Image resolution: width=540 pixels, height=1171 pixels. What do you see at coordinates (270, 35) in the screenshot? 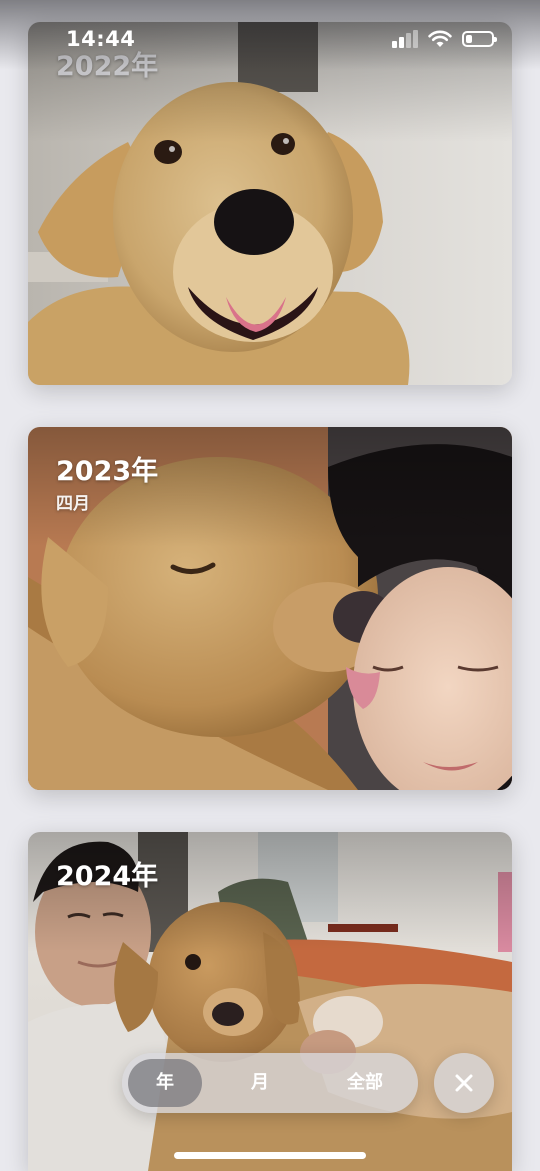
I see `status-bar: 14:44` at bounding box center [270, 35].